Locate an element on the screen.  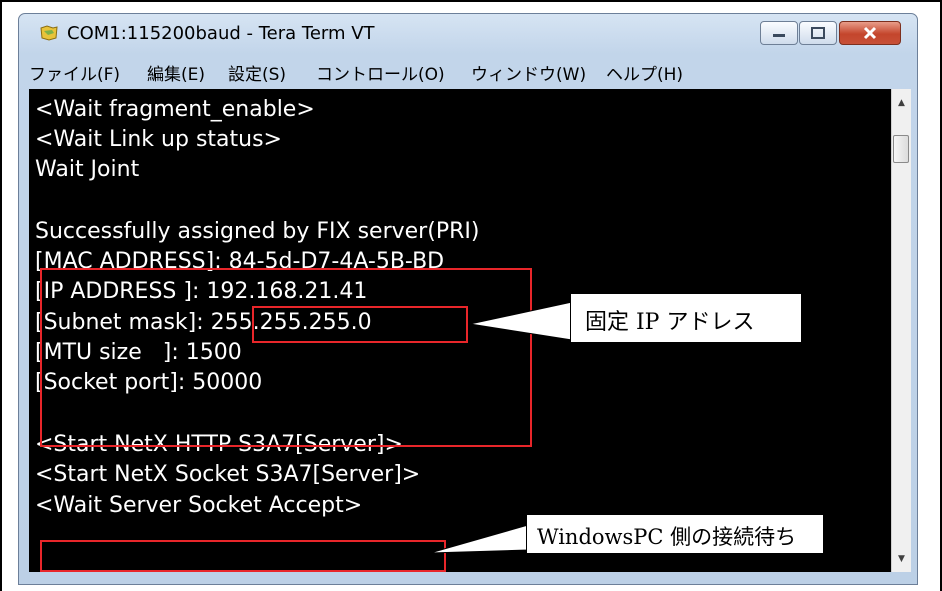
fixed-ip-label: 固定 IP アドレス is located at coordinates (670, 322).